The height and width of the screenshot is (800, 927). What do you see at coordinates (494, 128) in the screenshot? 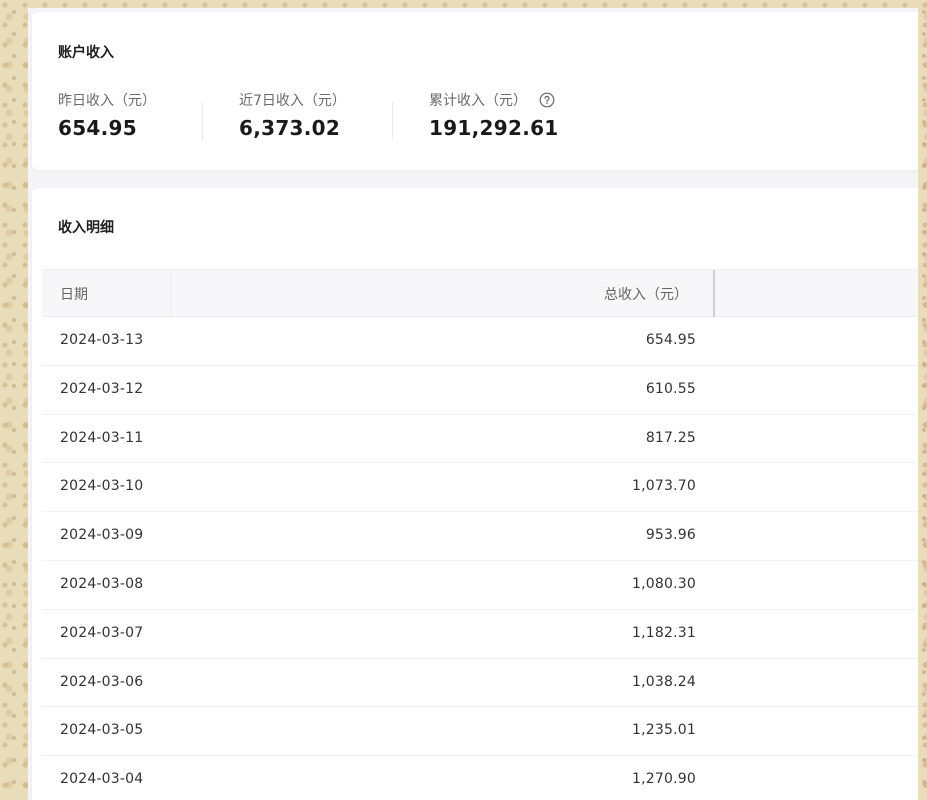
I see `stat-cumulative-value: 191,292.61` at bounding box center [494, 128].